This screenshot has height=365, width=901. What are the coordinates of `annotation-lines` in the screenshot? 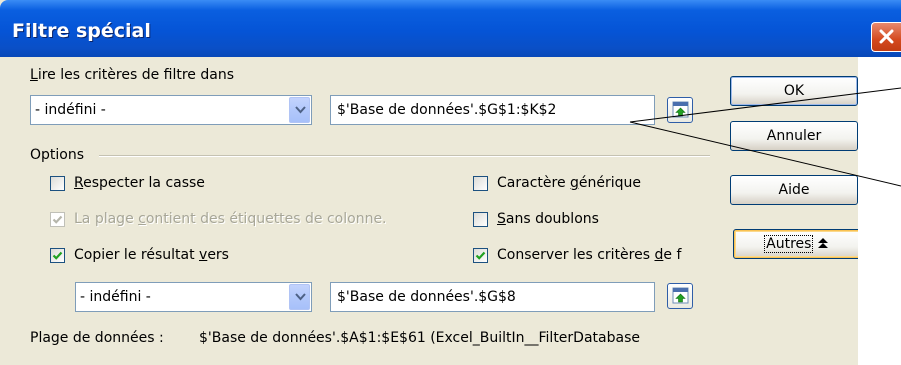 It's located at (765, 137).